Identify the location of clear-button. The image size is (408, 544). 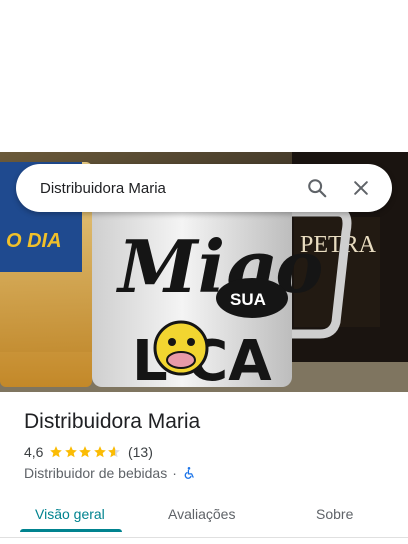
(361, 188).